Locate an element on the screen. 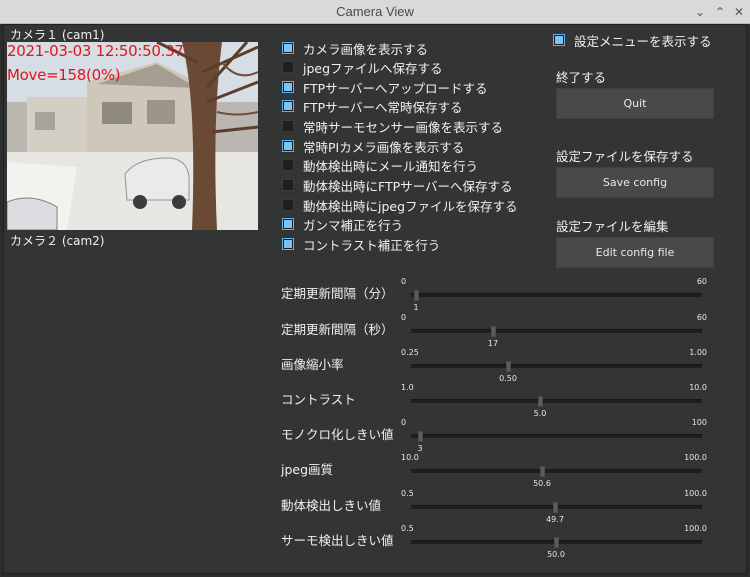 Image resolution: width=750 pixels, height=577 pixels. slider-label: 画像縮小率 is located at coordinates (312, 364).